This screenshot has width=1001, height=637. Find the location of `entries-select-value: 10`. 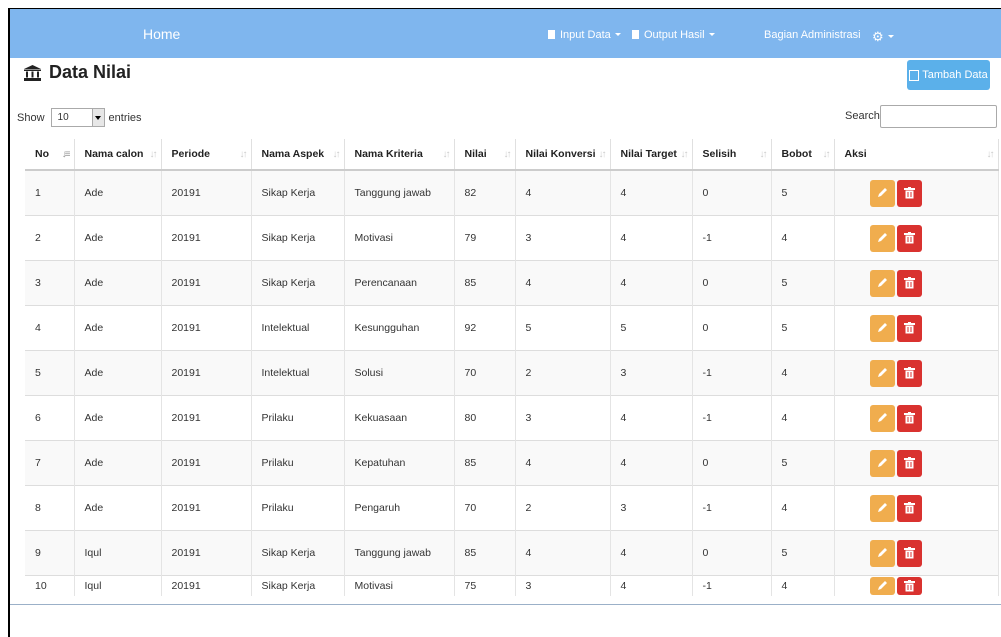

entries-select-value: 10 is located at coordinates (63, 117).